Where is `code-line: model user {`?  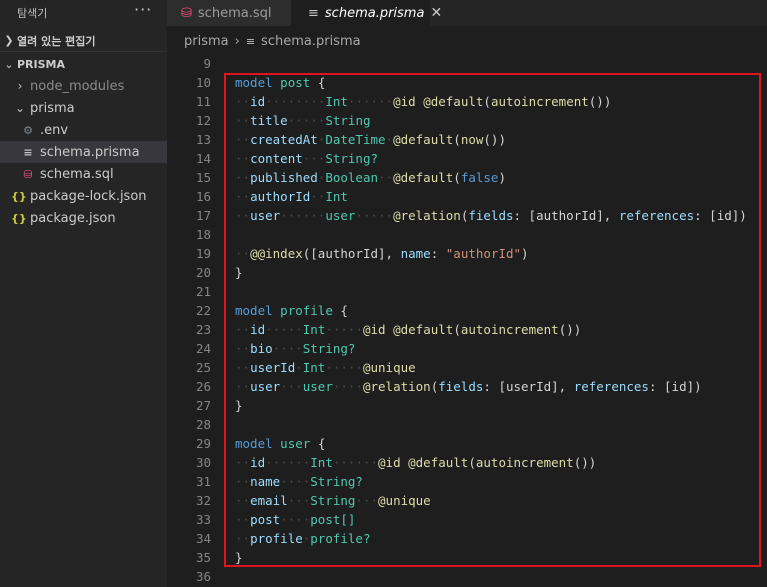
code-line: model user { is located at coordinates (280, 443).